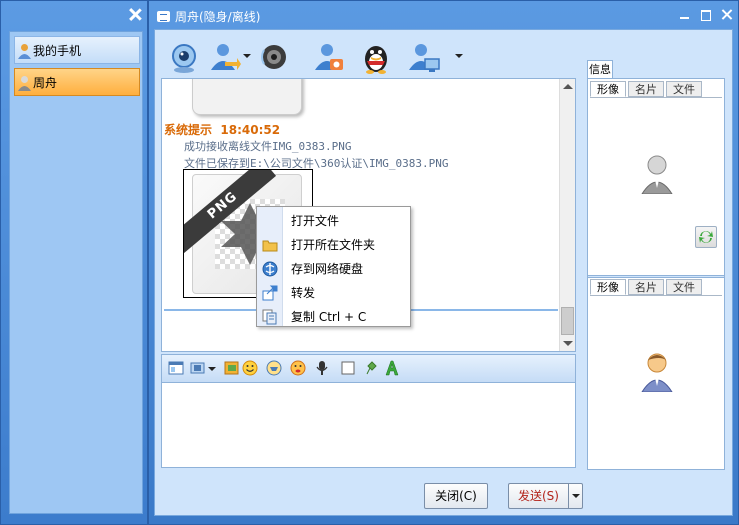  I want to click on menu-item-open-folder: 打开所在文件夹, so click(333, 245).